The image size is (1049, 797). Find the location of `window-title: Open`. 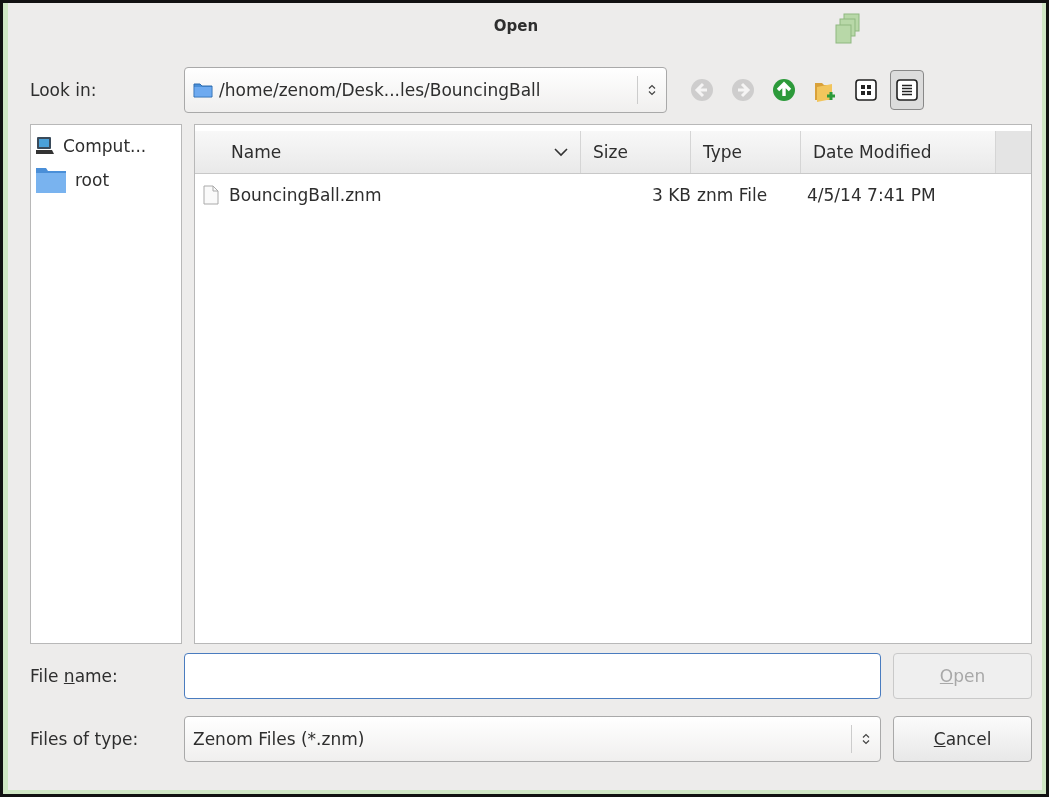

window-title: Open is located at coordinates (516, 26).